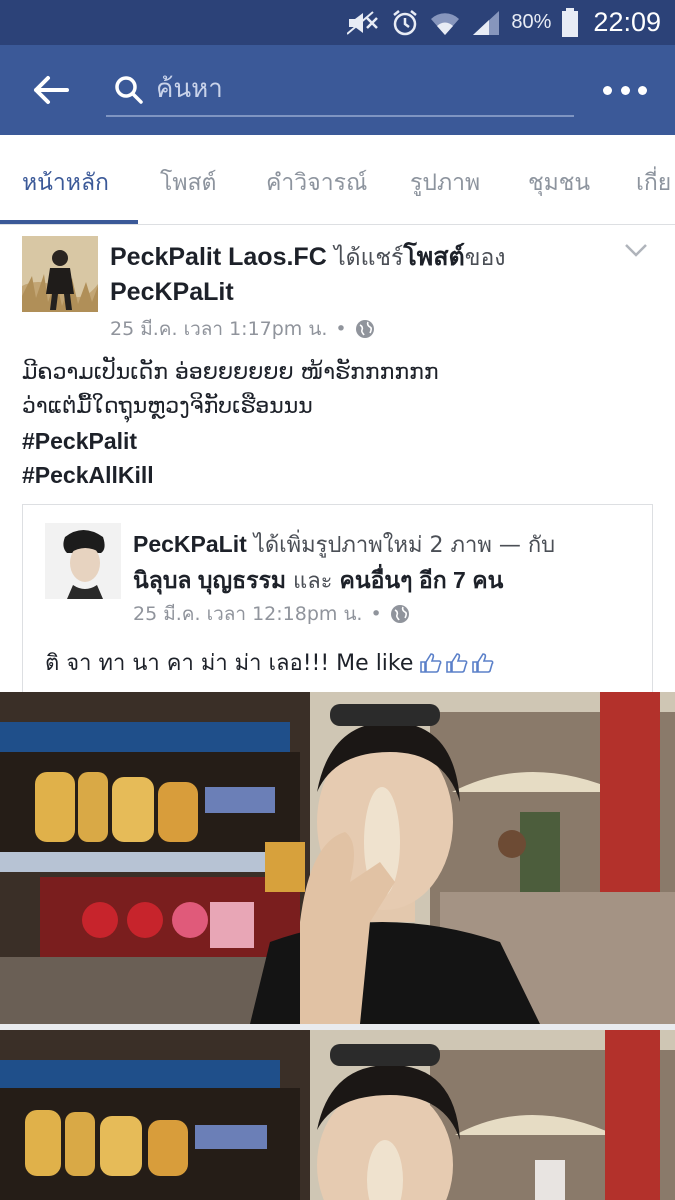  I want to click on of-label: ของ, so click(485, 258).